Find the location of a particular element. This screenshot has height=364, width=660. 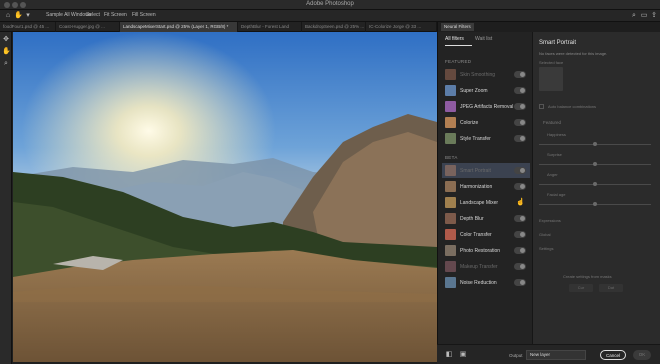

filter-row: Smart Portrait is located at coordinates (486, 170).